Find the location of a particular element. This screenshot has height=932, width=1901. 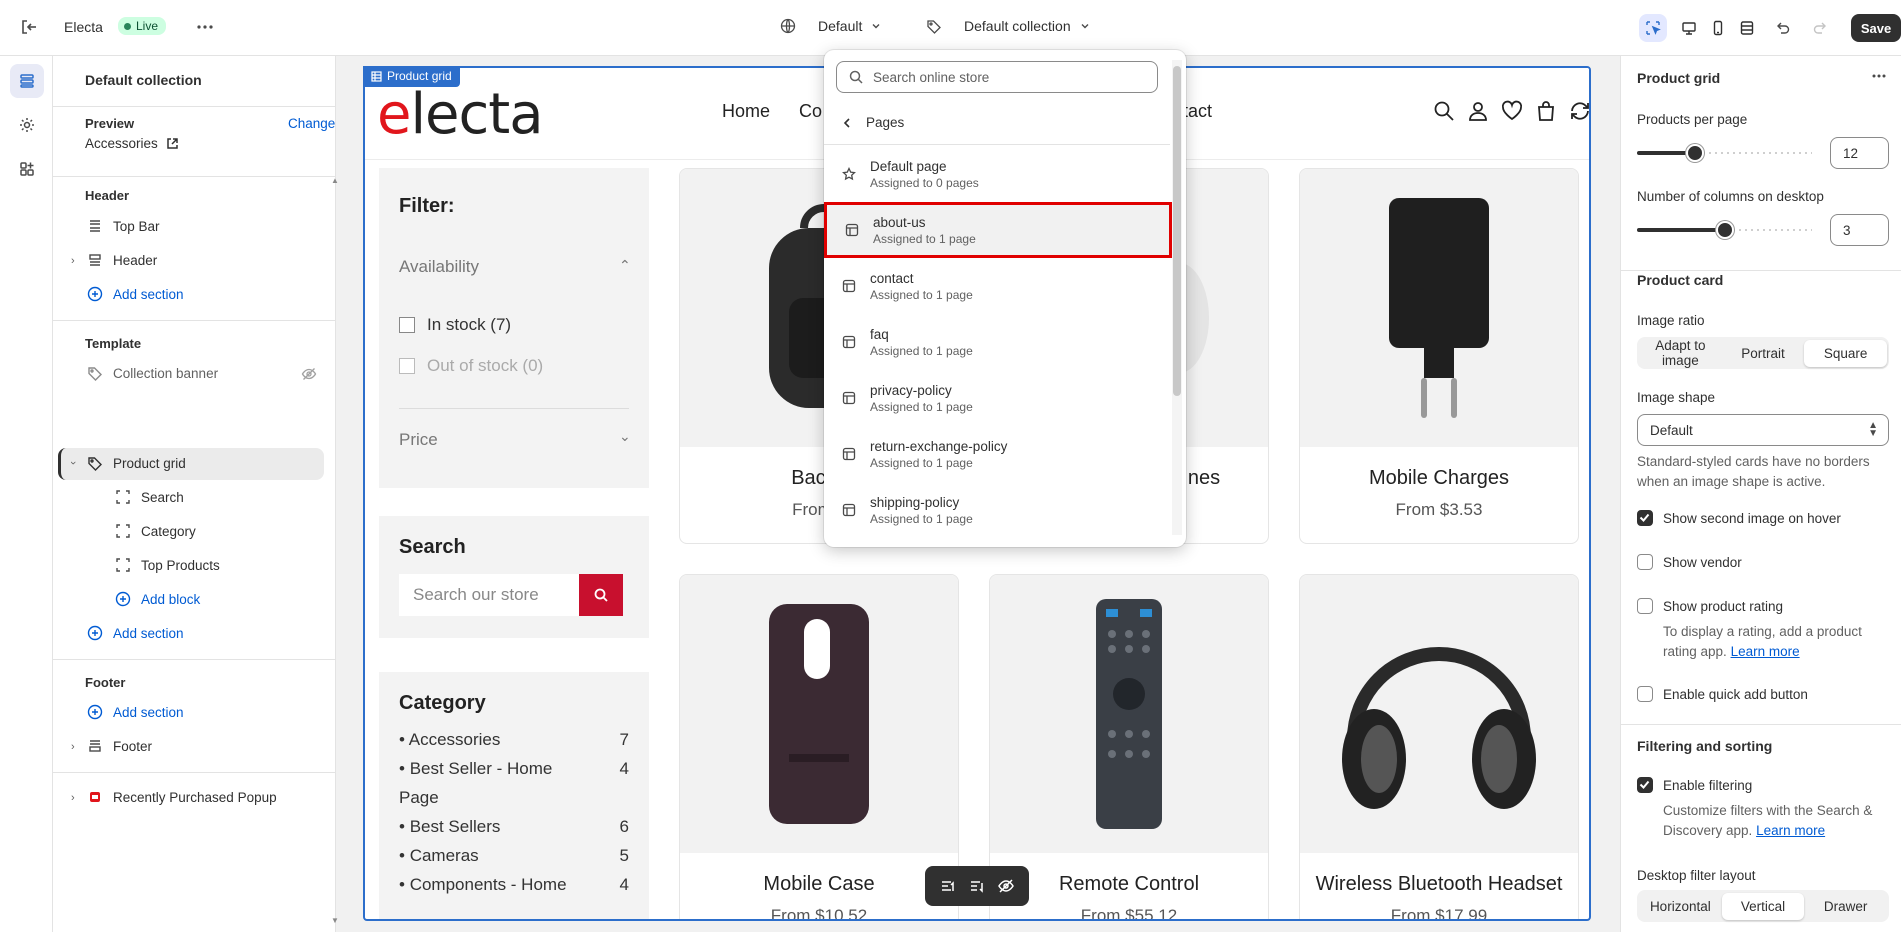

filter-layout-vertical: Vertical is located at coordinates (1763, 906).